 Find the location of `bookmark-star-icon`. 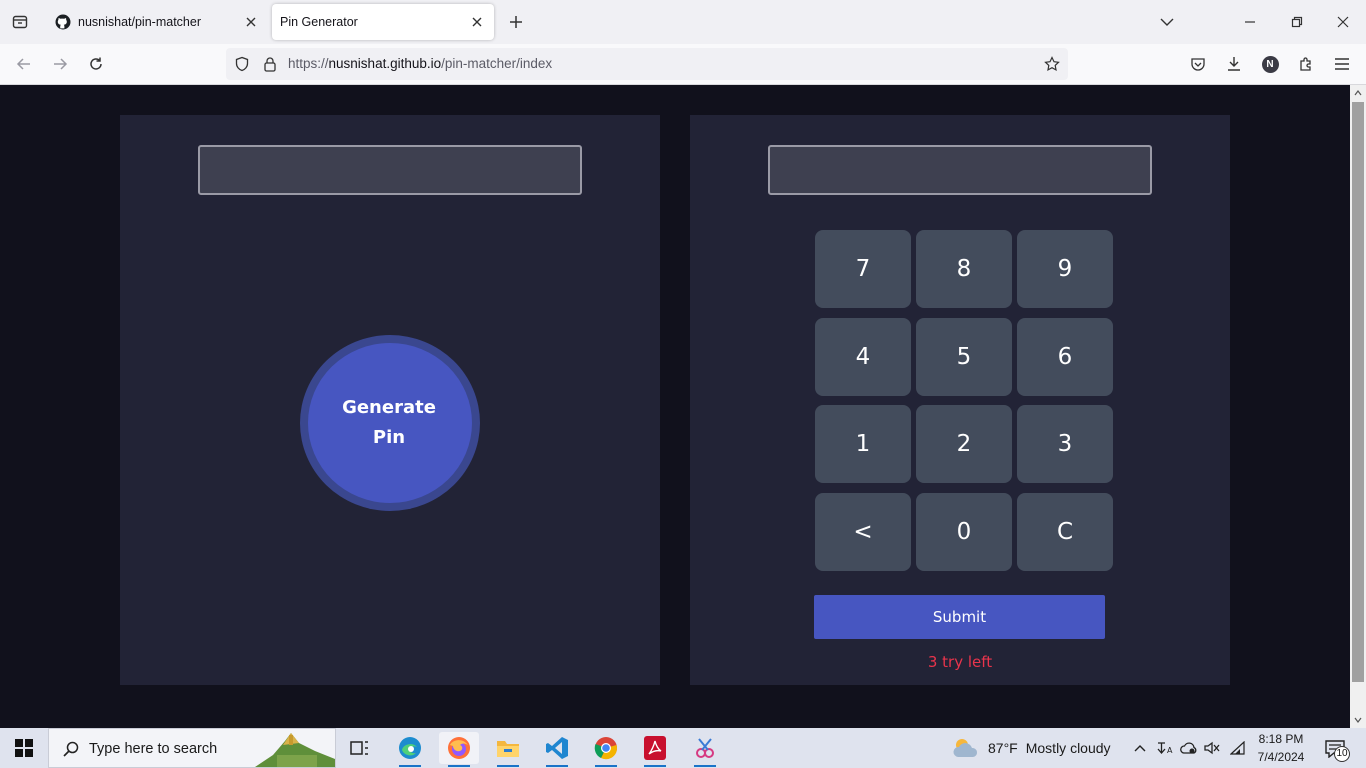

bookmark-star-icon is located at coordinates (1052, 64).